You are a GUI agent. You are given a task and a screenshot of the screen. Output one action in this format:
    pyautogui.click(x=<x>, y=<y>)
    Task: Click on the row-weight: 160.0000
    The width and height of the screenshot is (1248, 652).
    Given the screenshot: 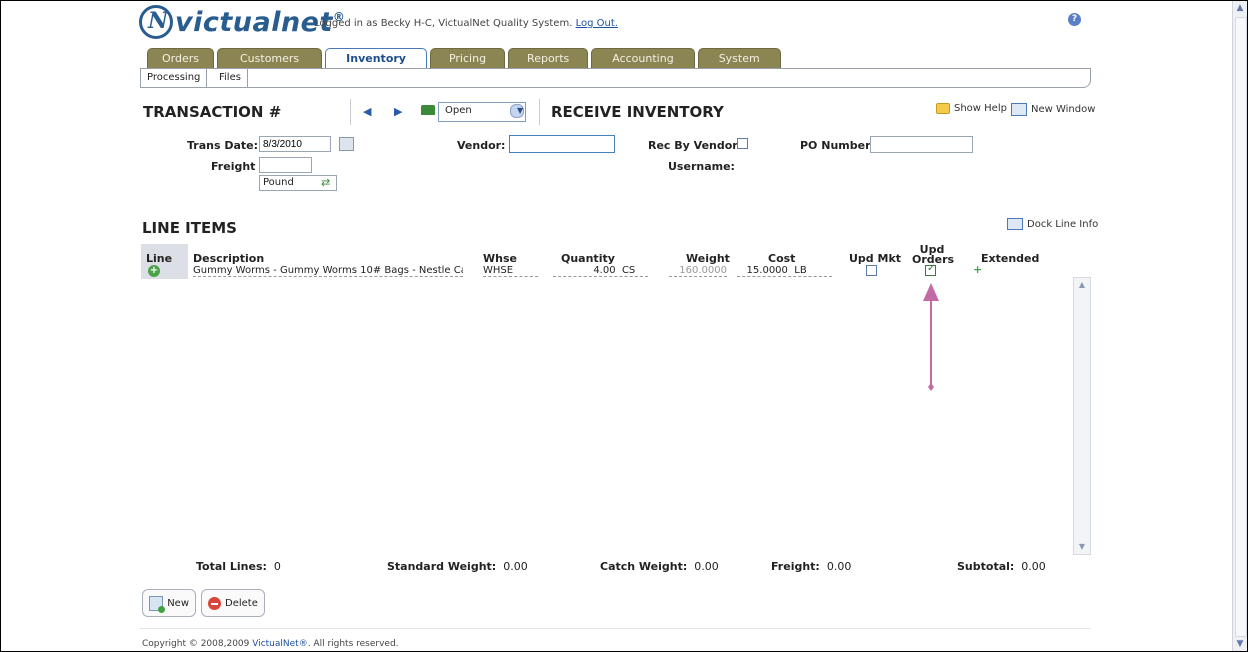 What is the action you would take?
    pyautogui.click(x=698, y=271)
    